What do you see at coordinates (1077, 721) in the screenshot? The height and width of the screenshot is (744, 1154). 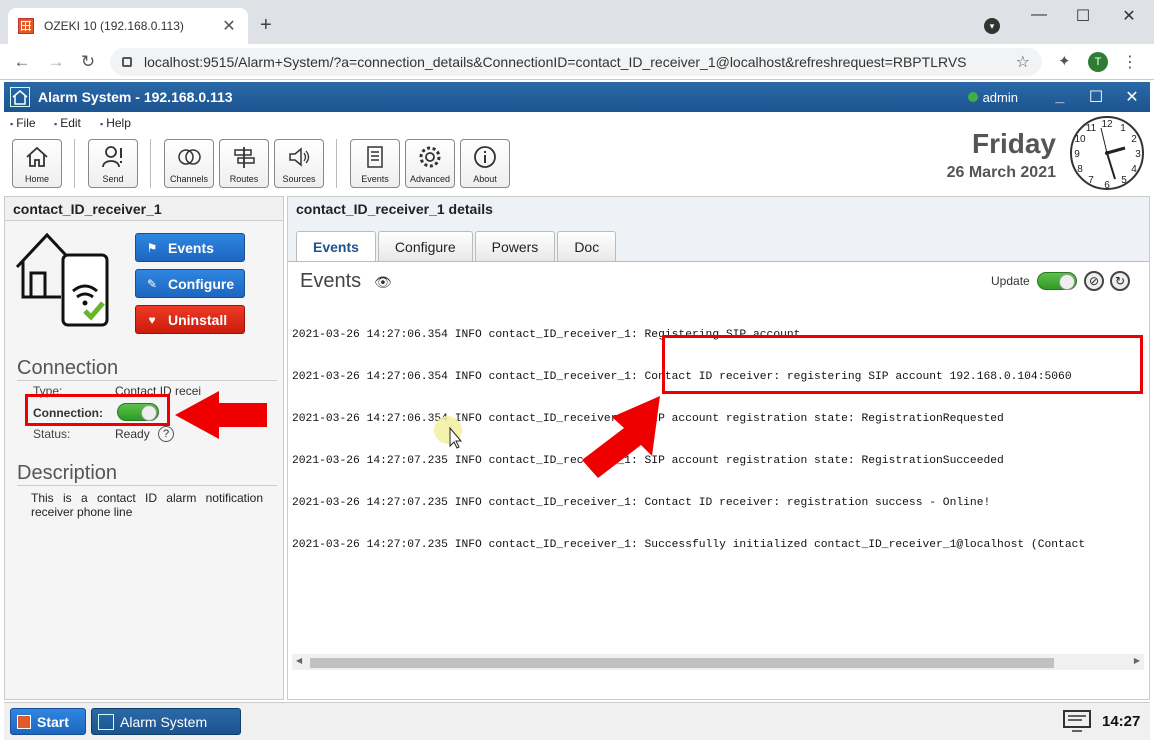 I see `monitor-icon` at bounding box center [1077, 721].